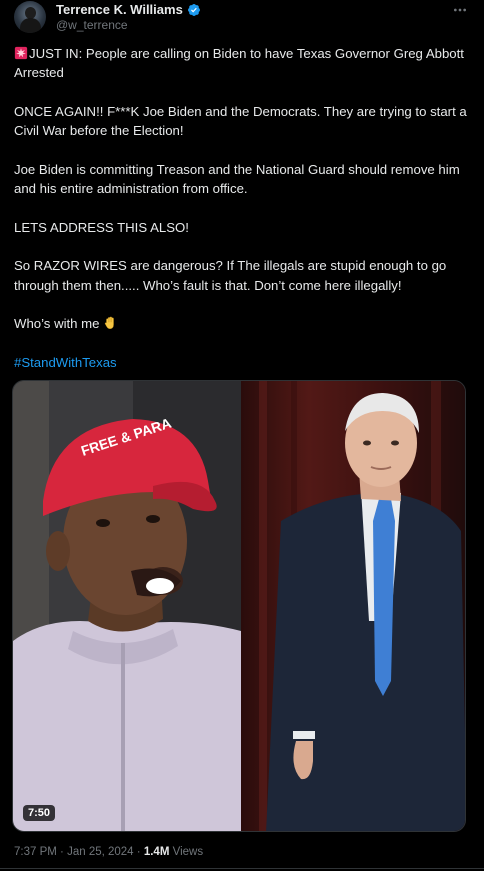 The image size is (484, 871). What do you see at coordinates (243, 323) in the screenshot?
I see `post-paragraph: Who’s with me` at bounding box center [243, 323].